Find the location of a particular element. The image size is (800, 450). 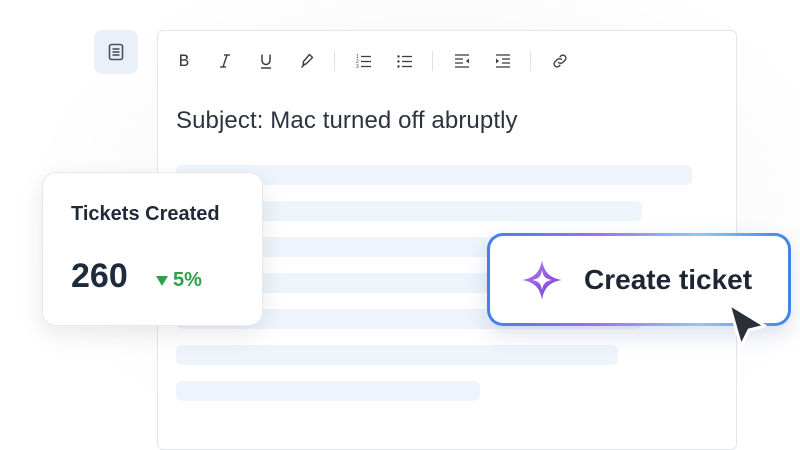

formatting-toolbar: 1 2 3 is located at coordinates (380, 61).